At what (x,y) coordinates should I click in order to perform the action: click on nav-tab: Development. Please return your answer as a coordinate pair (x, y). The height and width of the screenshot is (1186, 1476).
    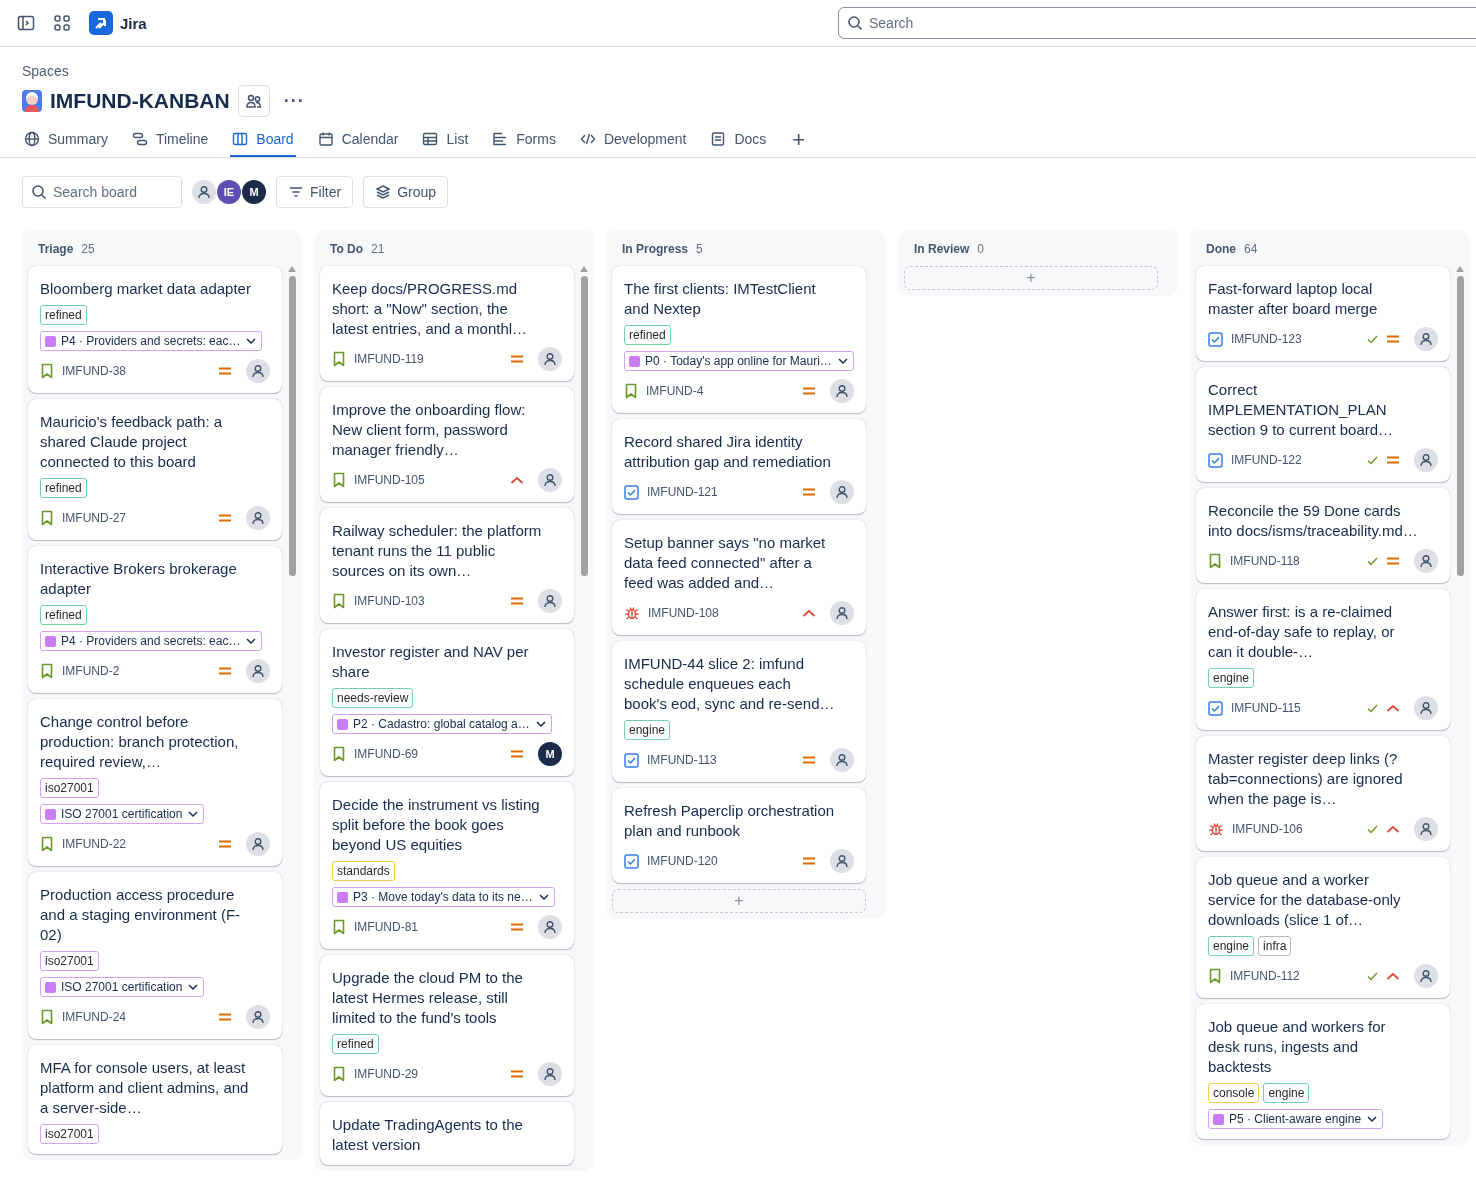
    Looking at the image, I should click on (633, 140).